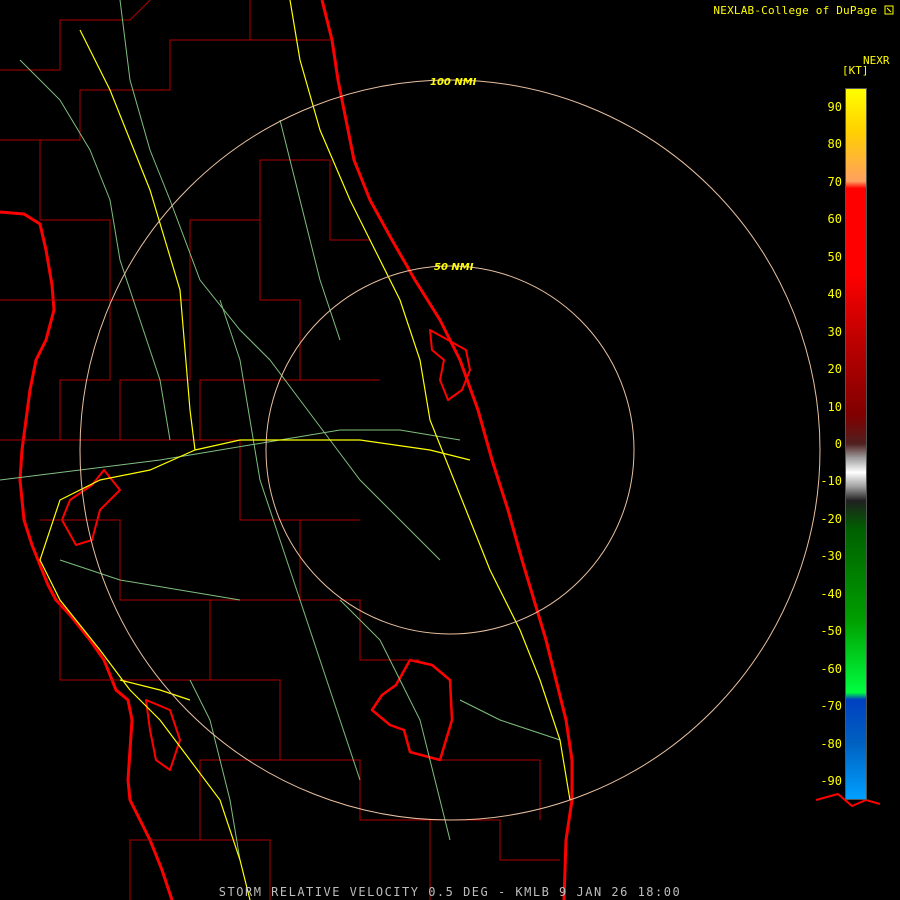 The height and width of the screenshot is (900, 900). I want to click on range-ring-label-50: 50 NMI, so click(454, 267).